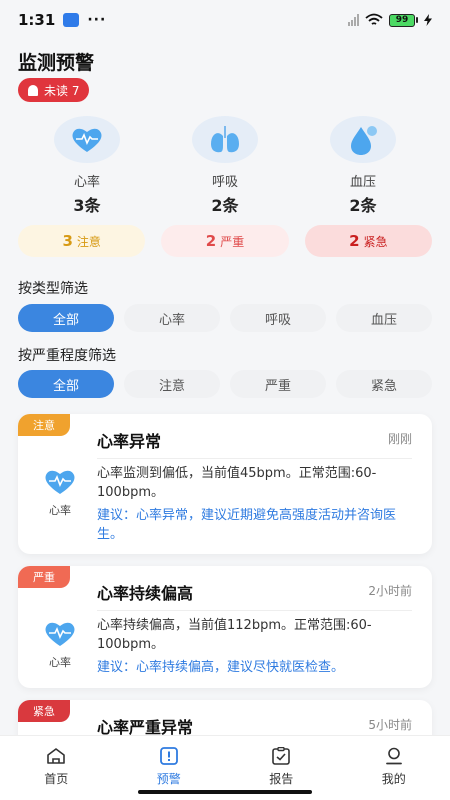  I want to click on battery-icon: 99, so click(403, 20).